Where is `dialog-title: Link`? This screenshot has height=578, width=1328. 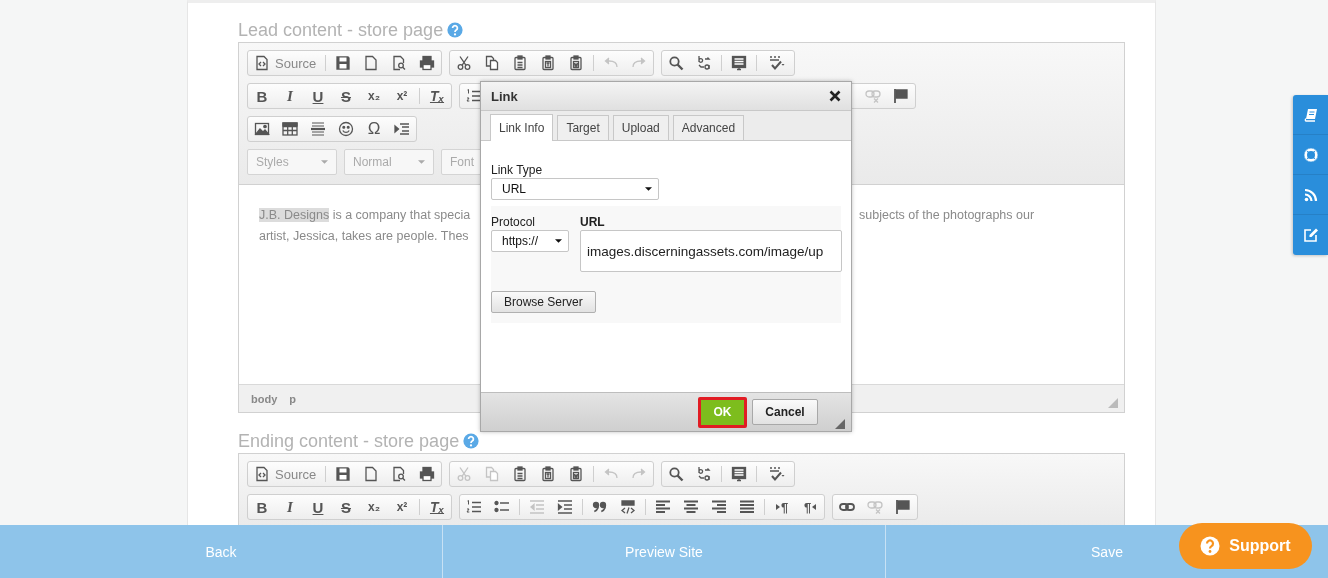
dialog-title: Link is located at coordinates (504, 96).